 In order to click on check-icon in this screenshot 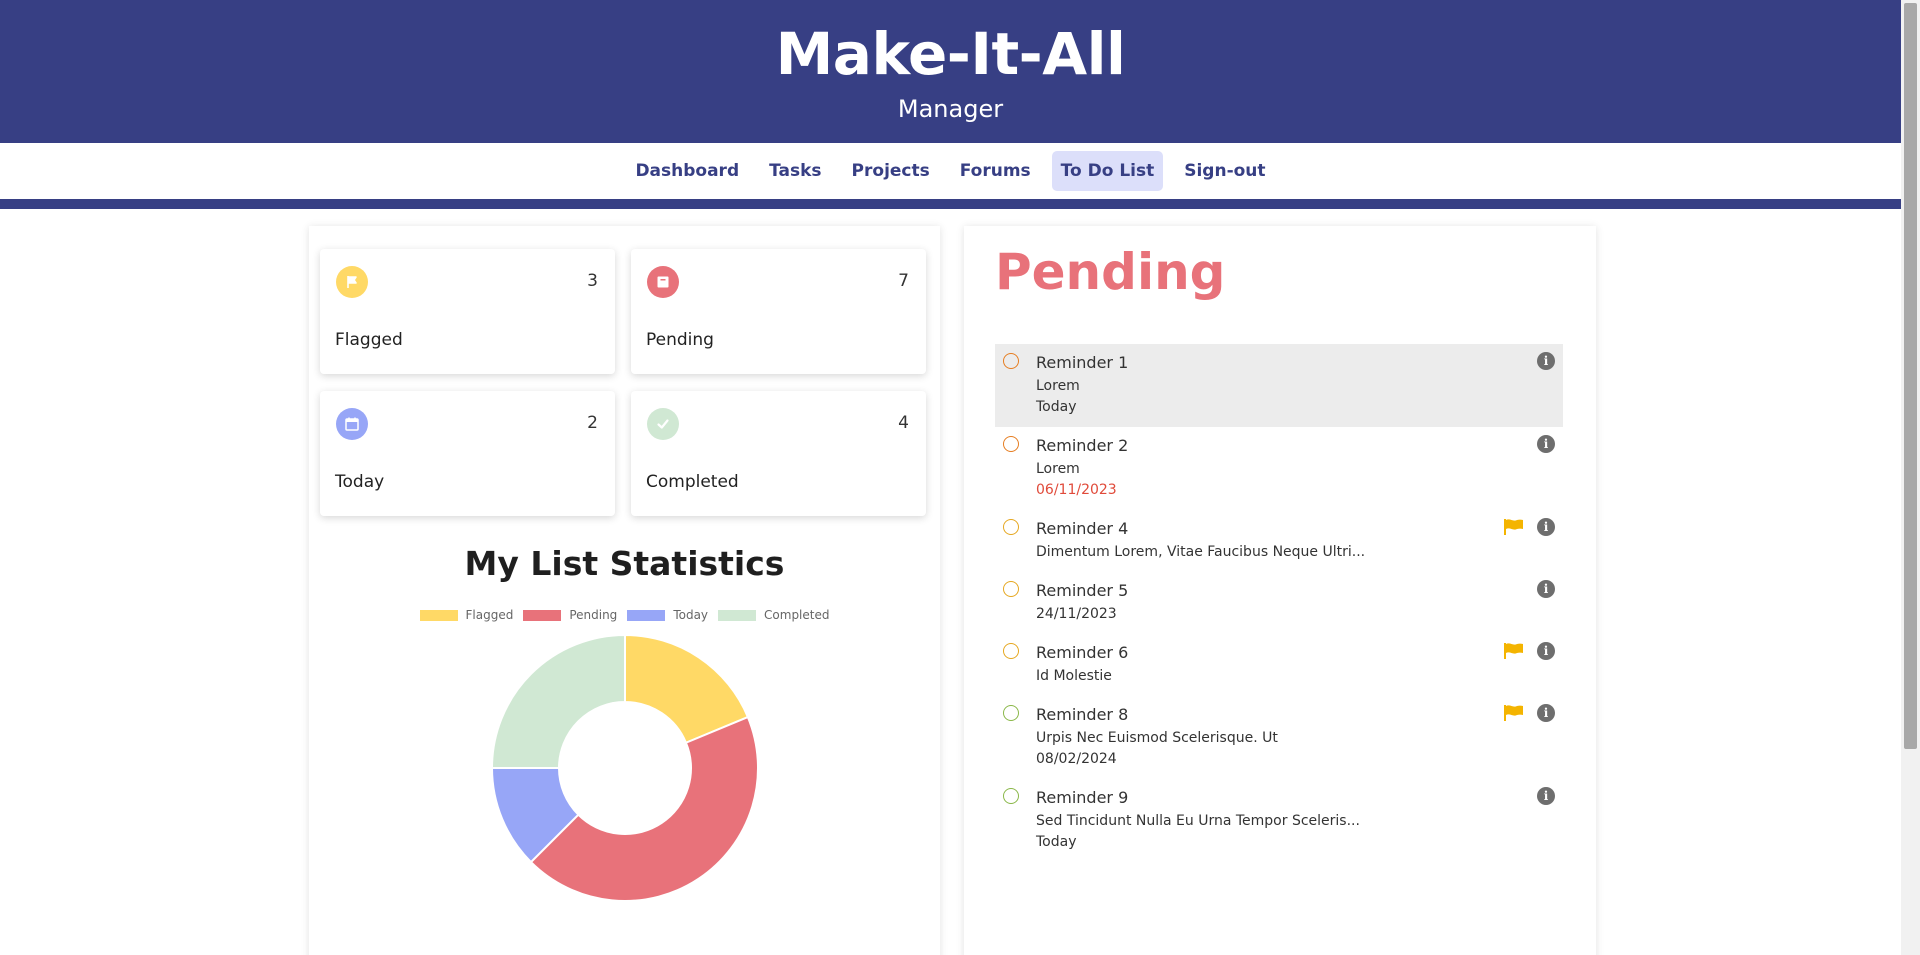, I will do `click(663, 424)`.